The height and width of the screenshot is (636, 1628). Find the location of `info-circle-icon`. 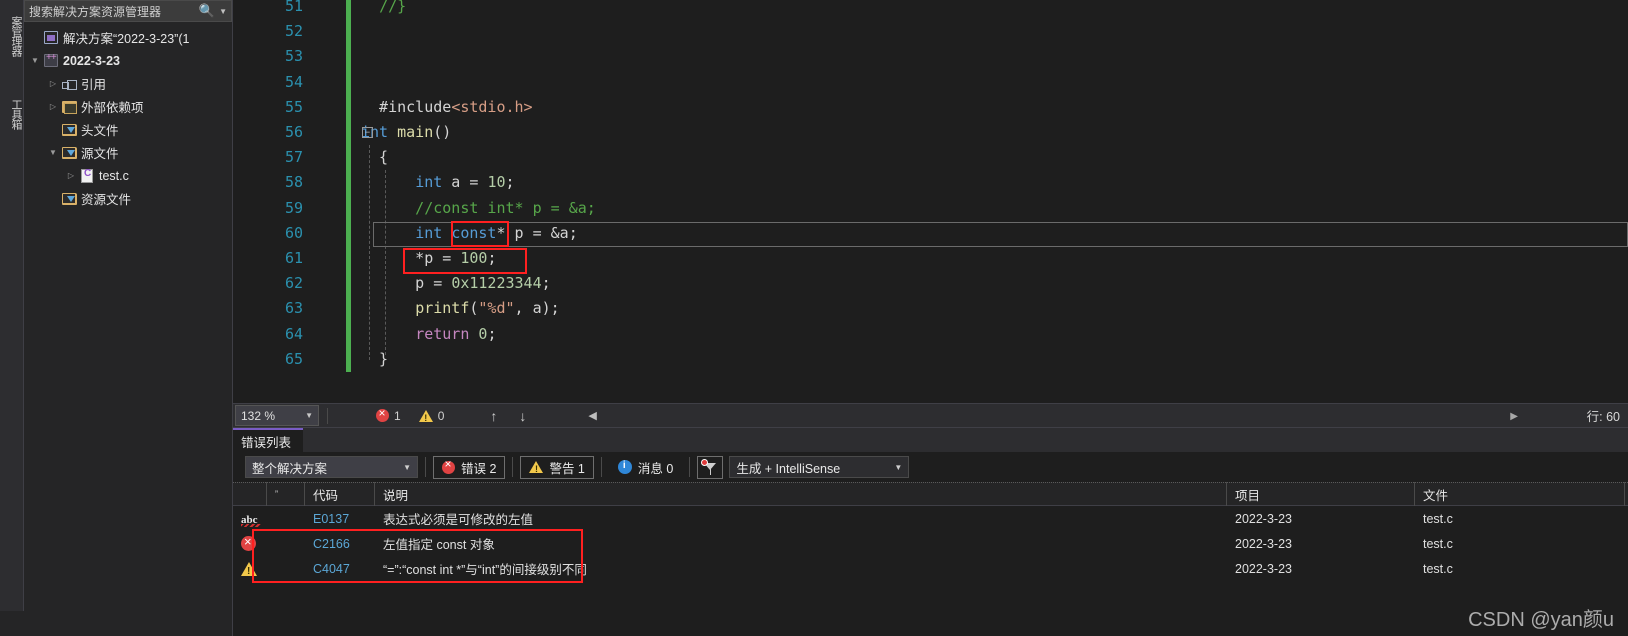

info-circle-icon is located at coordinates (624, 467).